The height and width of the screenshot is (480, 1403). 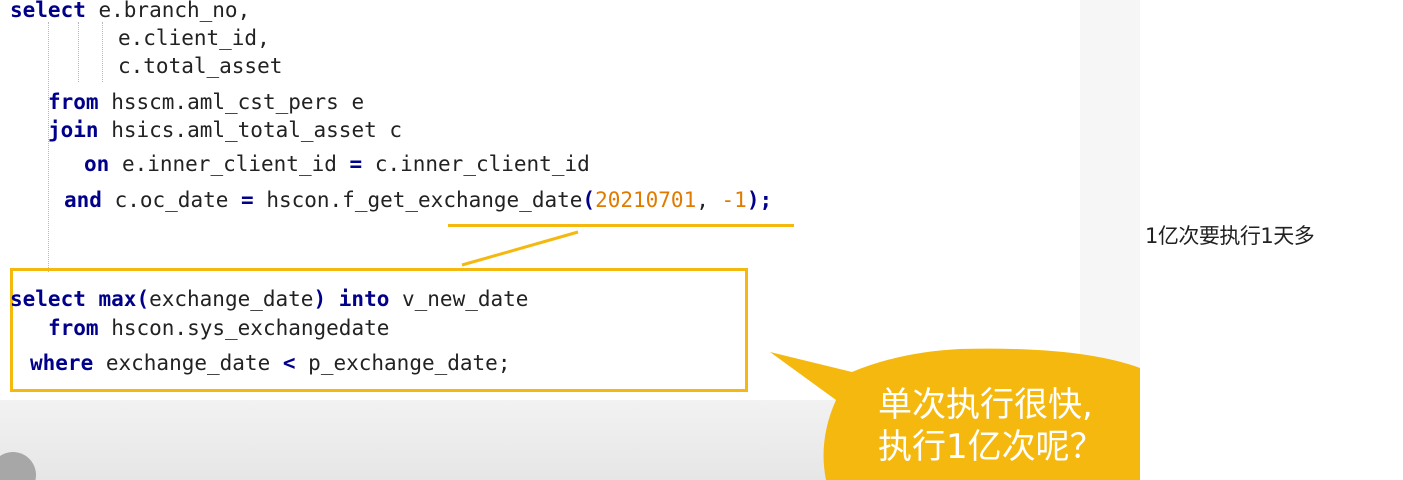 I want to click on side-note: 1亿次要执行1天多, so click(x=1230, y=236).